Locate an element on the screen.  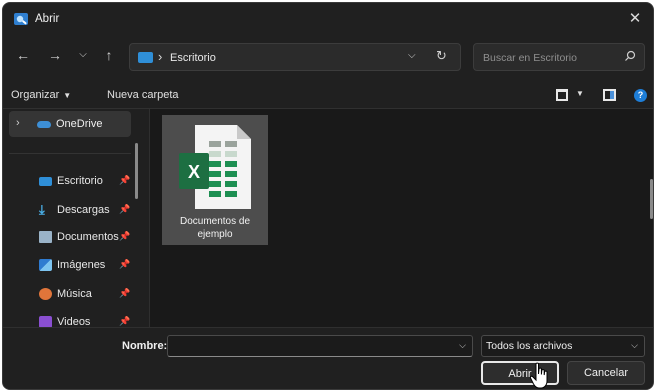
sidebar-item-imagenes: Imágenes 📌 is located at coordinates (87, 265).